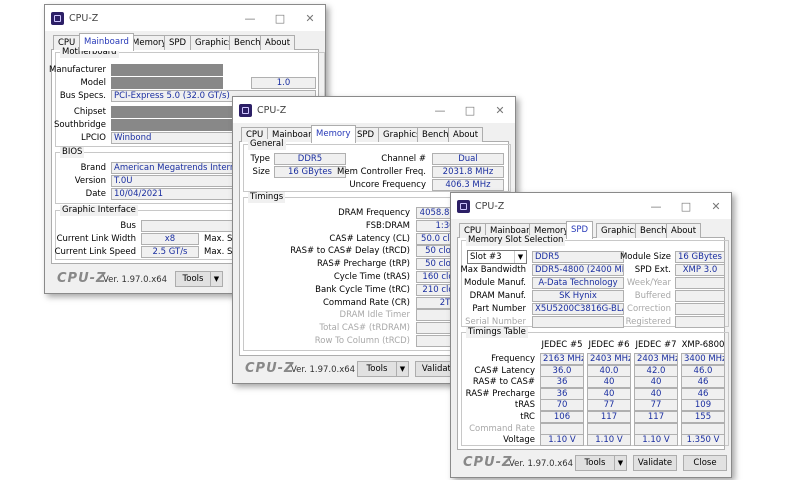 The height and width of the screenshot is (480, 800). What do you see at coordinates (366, 302) in the screenshot?
I see `timing-label: Command Rate (CR)` at bounding box center [366, 302].